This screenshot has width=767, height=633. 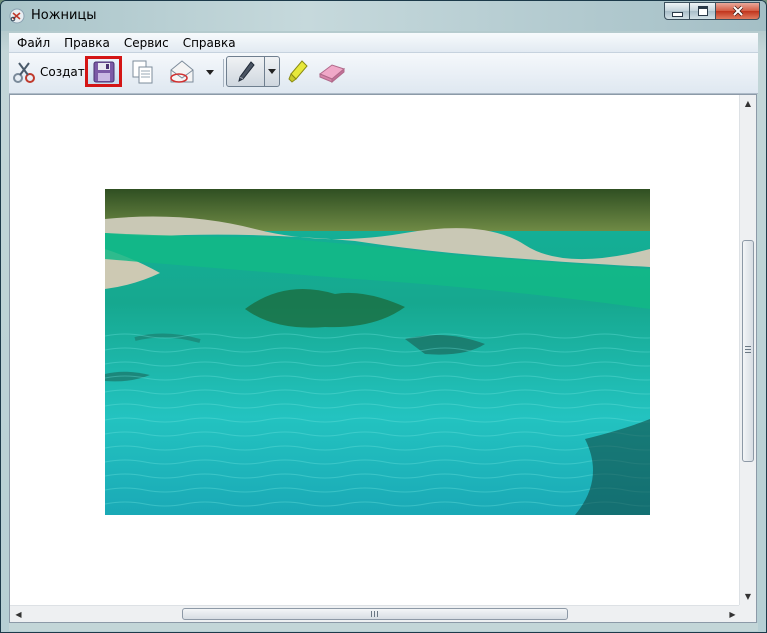 What do you see at coordinates (17, 16) in the screenshot?
I see `scissors-app-icon` at bounding box center [17, 16].